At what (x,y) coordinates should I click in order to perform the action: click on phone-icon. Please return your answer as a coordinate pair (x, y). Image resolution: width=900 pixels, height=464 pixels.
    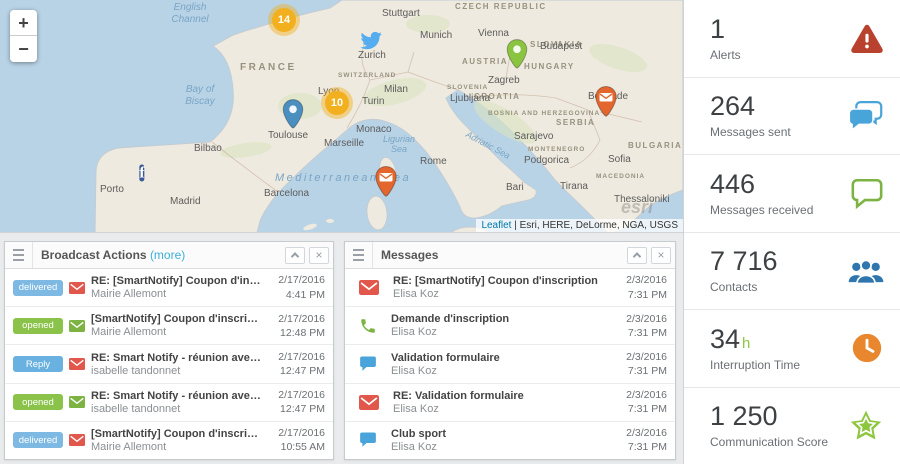
    Looking at the image, I should click on (368, 326).